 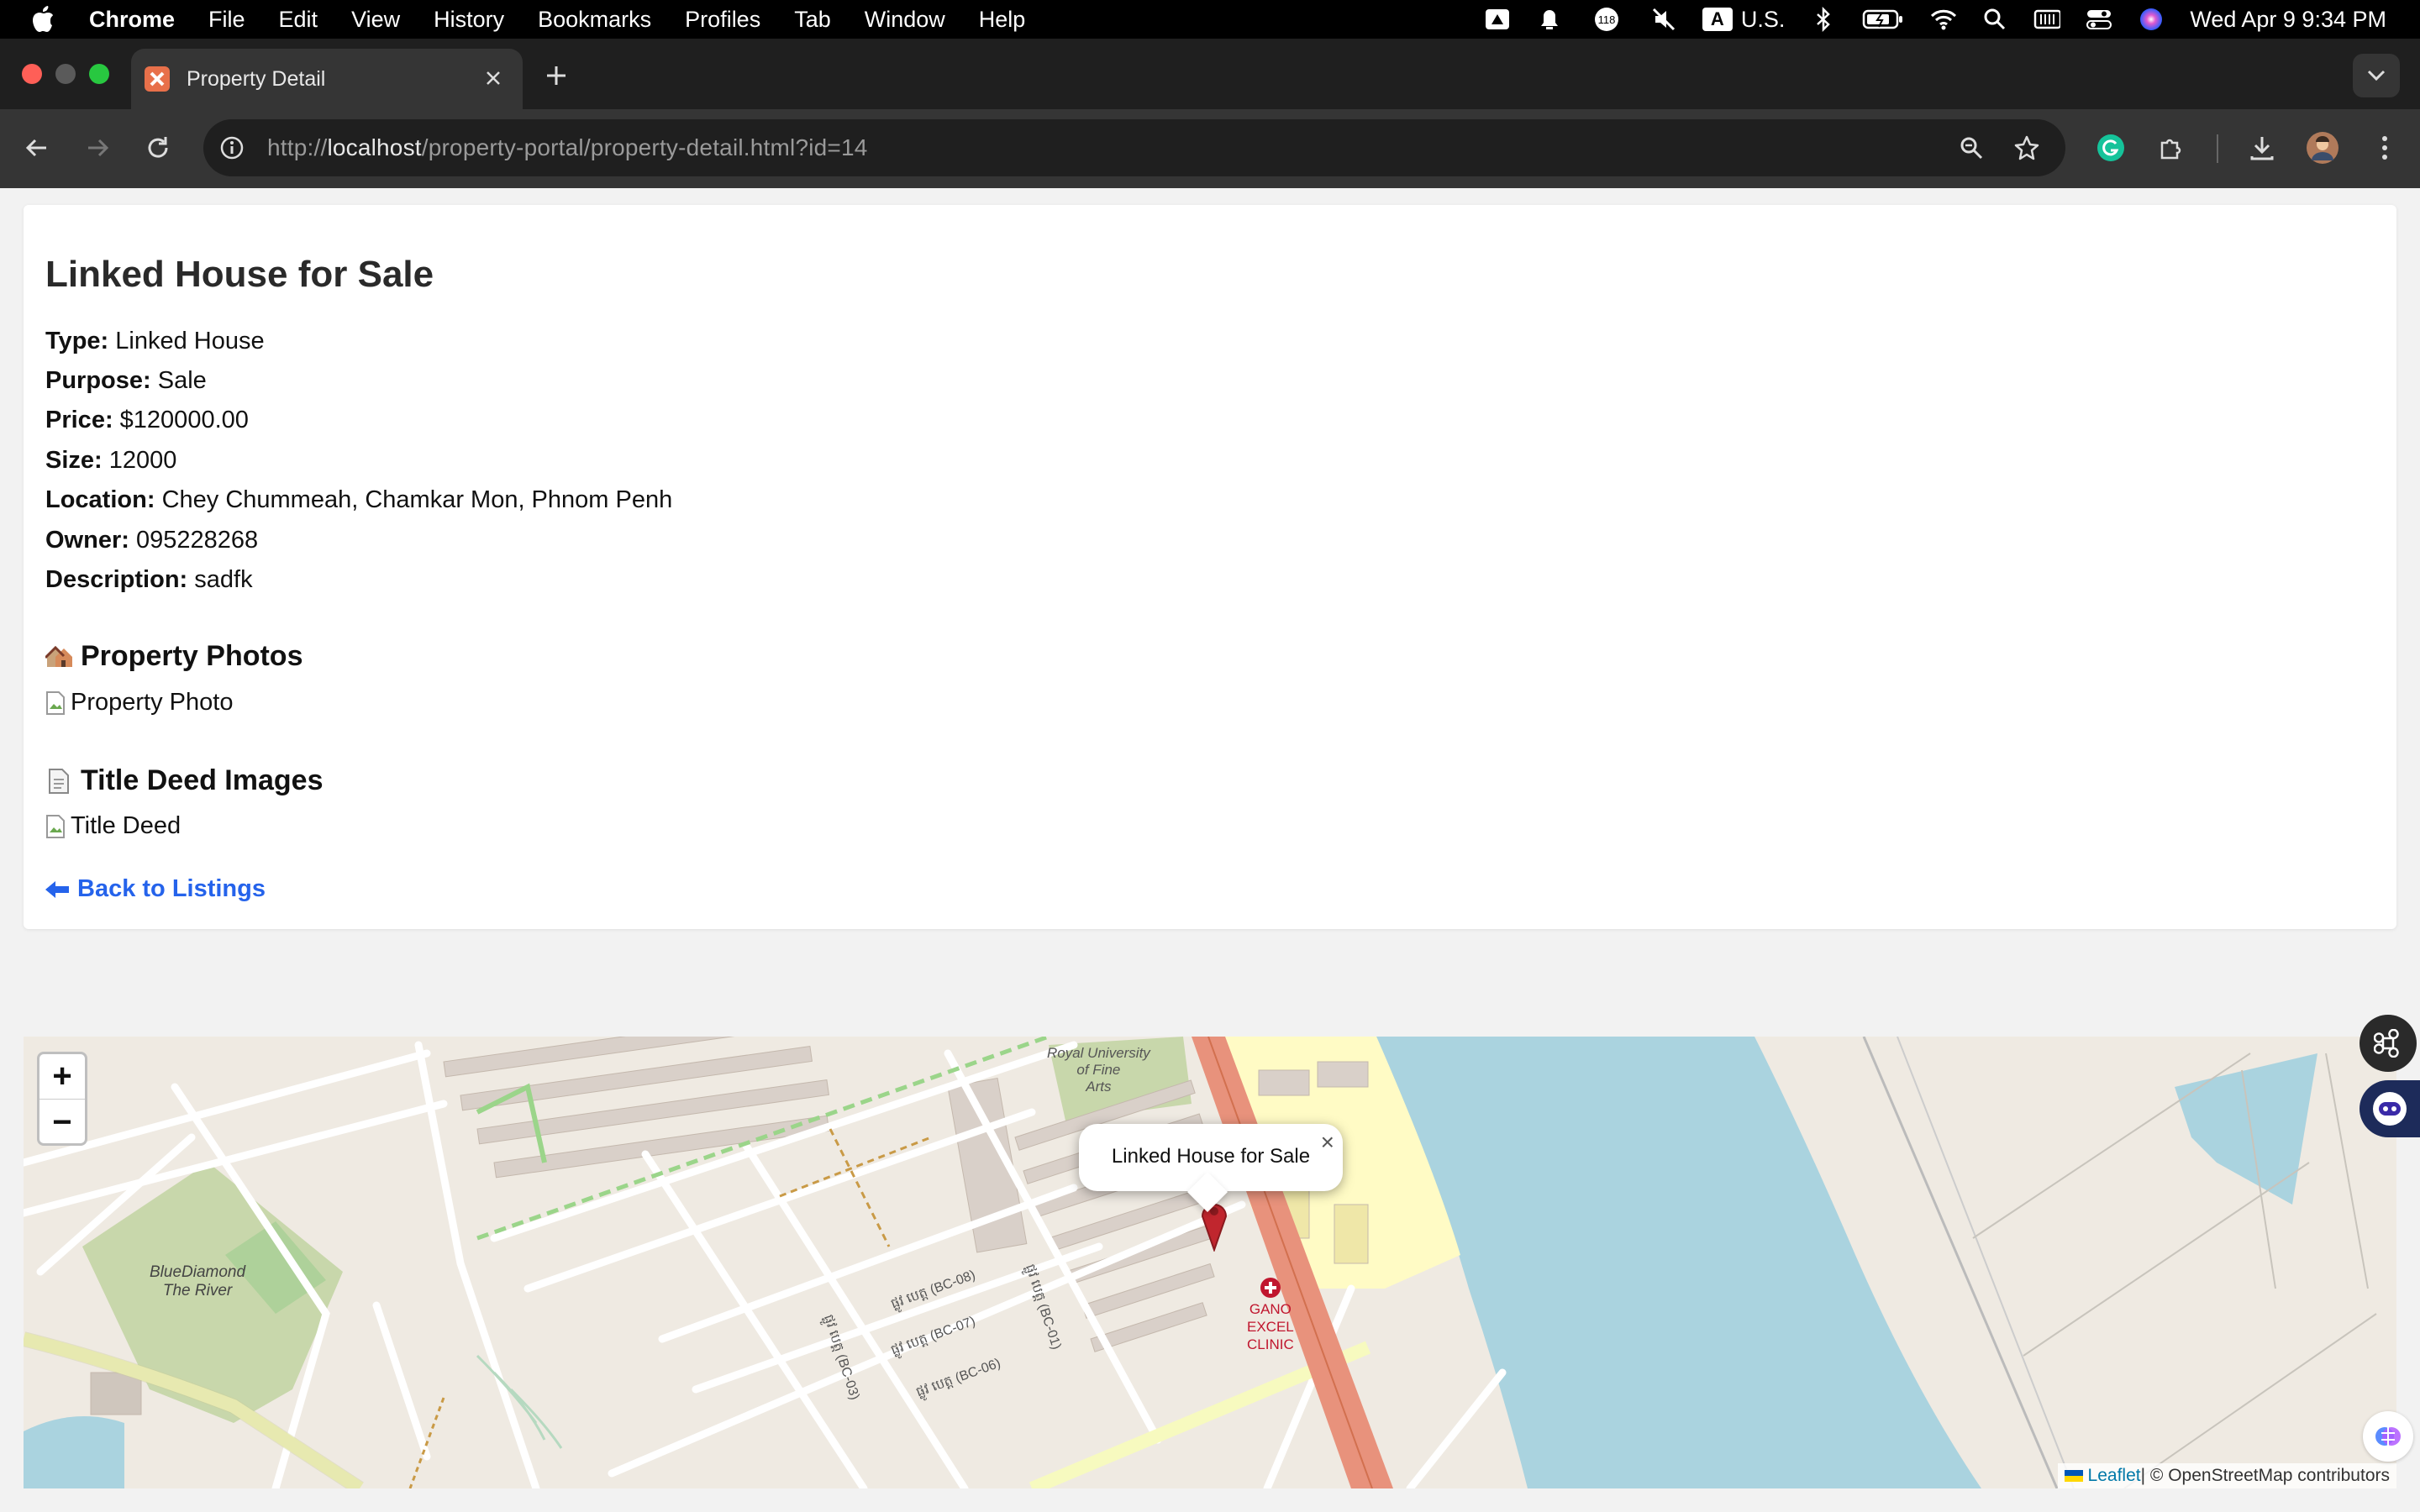 What do you see at coordinates (155, 889) in the screenshot?
I see `back-to-listings-link: Back to Listings` at bounding box center [155, 889].